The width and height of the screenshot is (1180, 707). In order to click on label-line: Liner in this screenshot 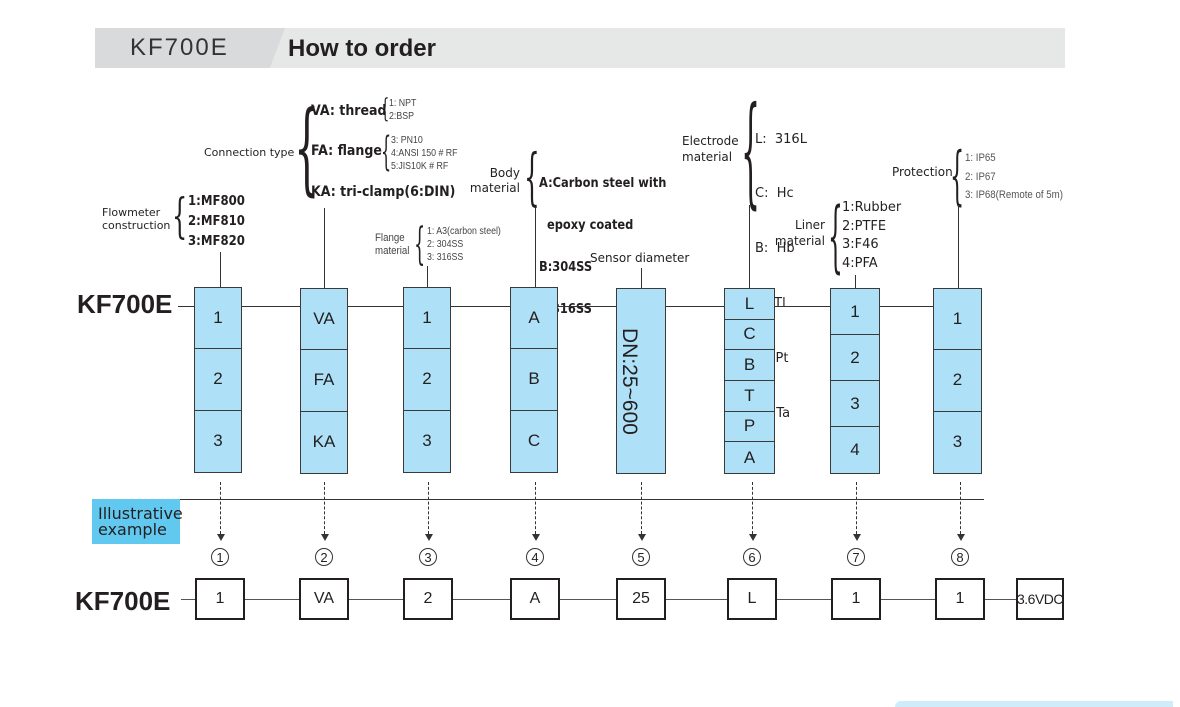, I will do `click(810, 225)`.